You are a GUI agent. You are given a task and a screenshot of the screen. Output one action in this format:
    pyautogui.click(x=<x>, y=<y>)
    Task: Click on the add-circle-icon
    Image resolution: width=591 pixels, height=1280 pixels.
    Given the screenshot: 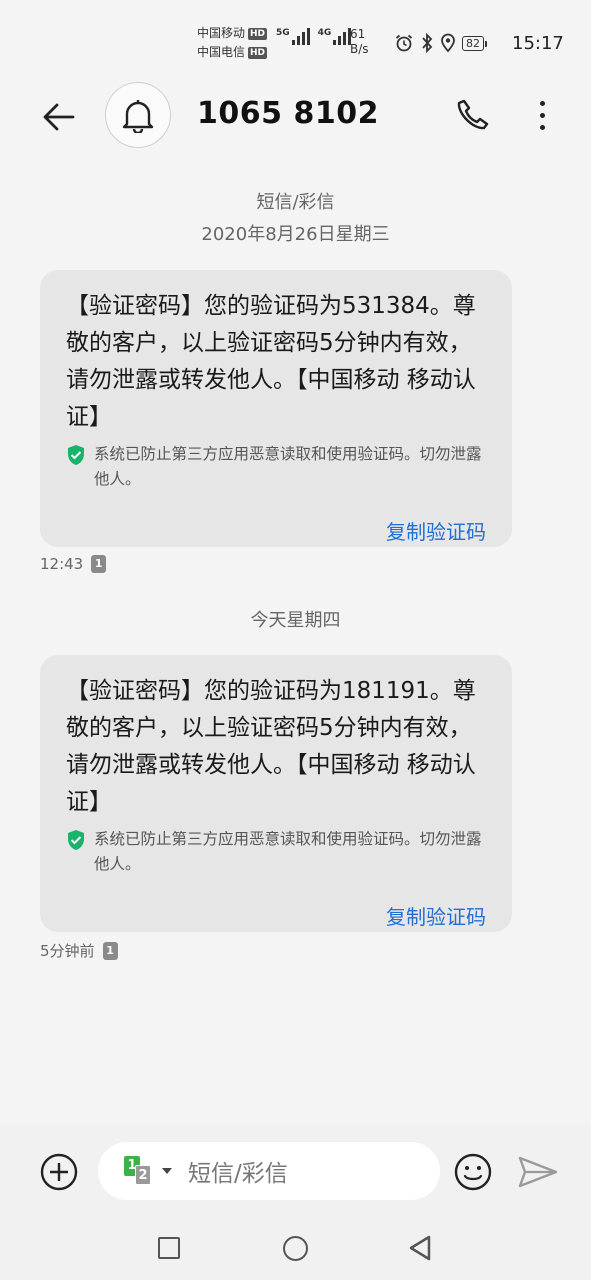 What is the action you would take?
    pyautogui.click(x=59, y=1172)
    